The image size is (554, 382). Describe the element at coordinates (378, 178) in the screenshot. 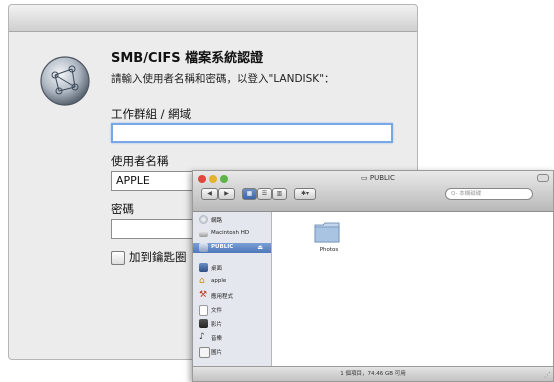

I see `window-title: ▭ PUBLIC` at that location.